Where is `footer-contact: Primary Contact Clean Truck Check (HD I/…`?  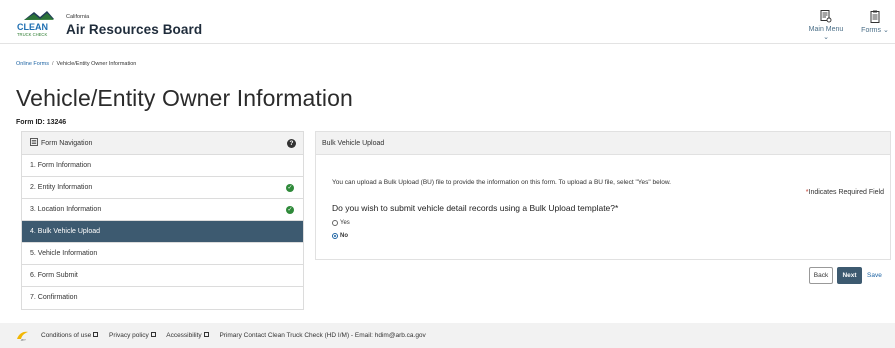
footer-contact: Primary Contact Clean Truck Check (HD I/… is located at coordinates (322, 335).